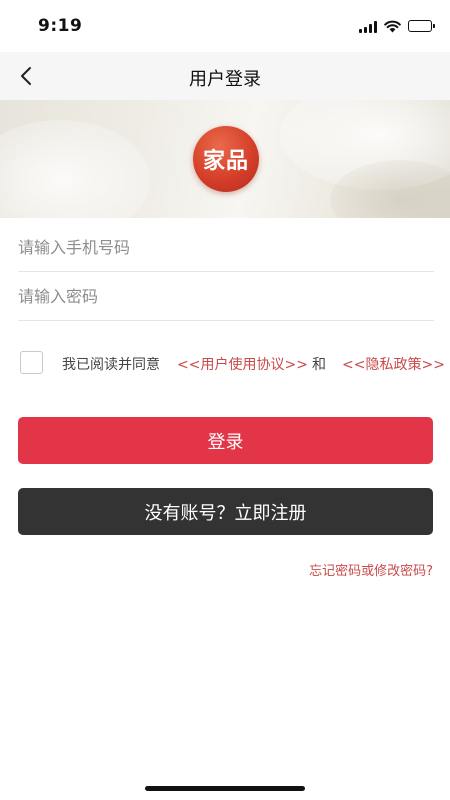 Image resolution: width=450 pixels, height=800 pixels. I want to click on agreement-row: 我已阅读并同意 <<用户使用协议>> 和 <<隐私政策>>, so click(232, 363).